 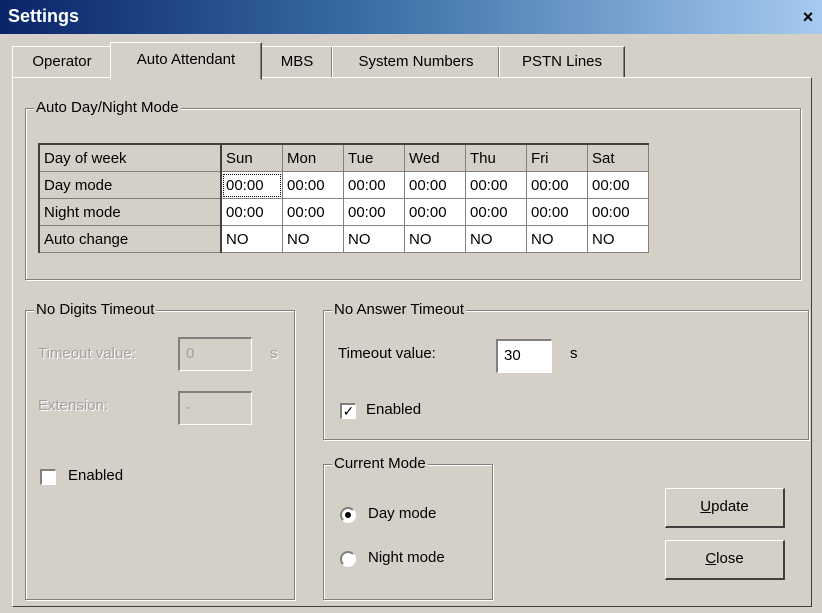 What do you see at coordinates (562, 61) in the screenshot?
I see `tab-pstn-lines: PSTN Lines` at bounding box center [562, 61].